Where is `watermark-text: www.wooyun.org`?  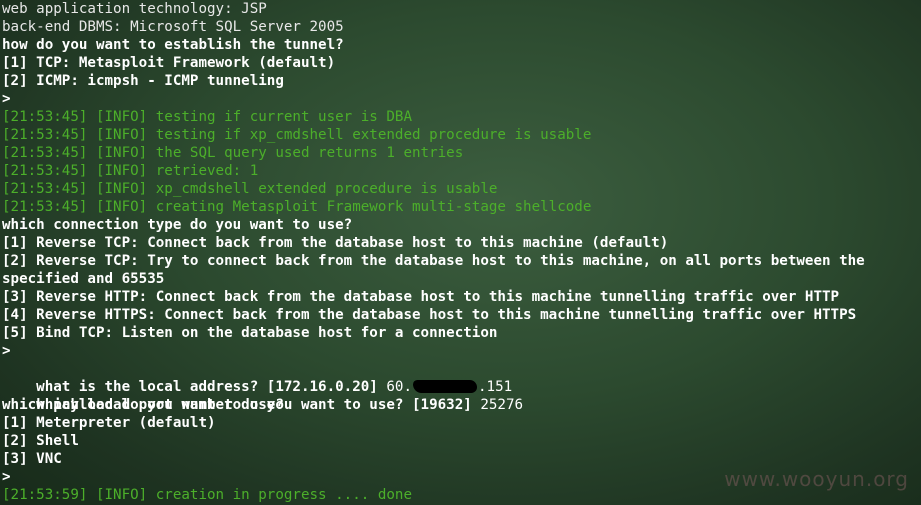 watermark-text: www.wooyun.org is located at coordinates (816, 479).